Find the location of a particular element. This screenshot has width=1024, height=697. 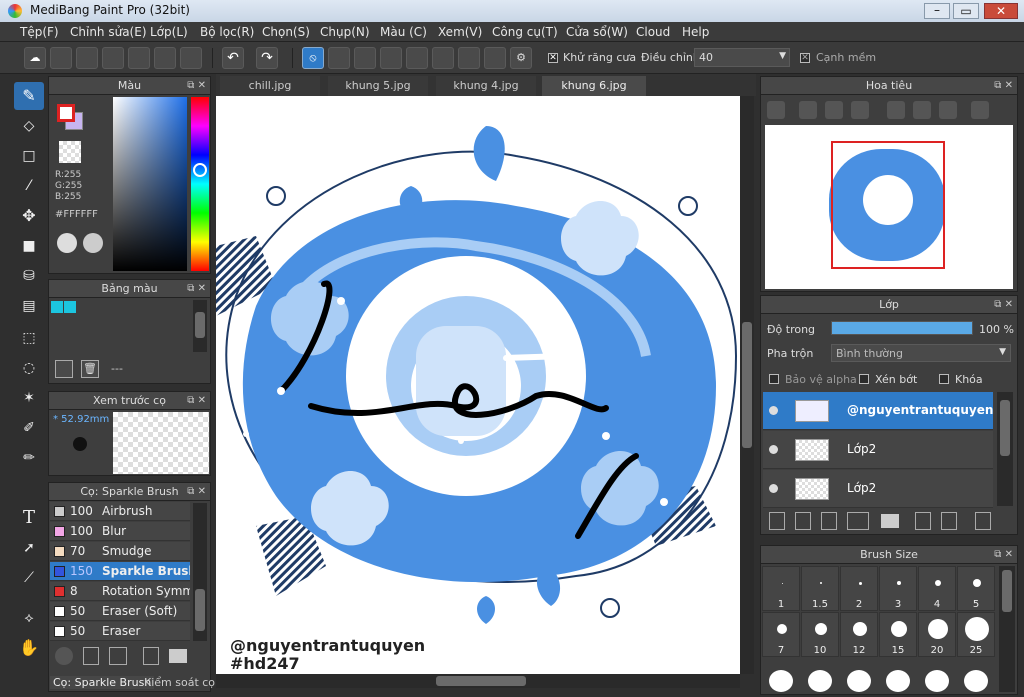

add-layer-menu-icon is located at coordinates (858, 521).